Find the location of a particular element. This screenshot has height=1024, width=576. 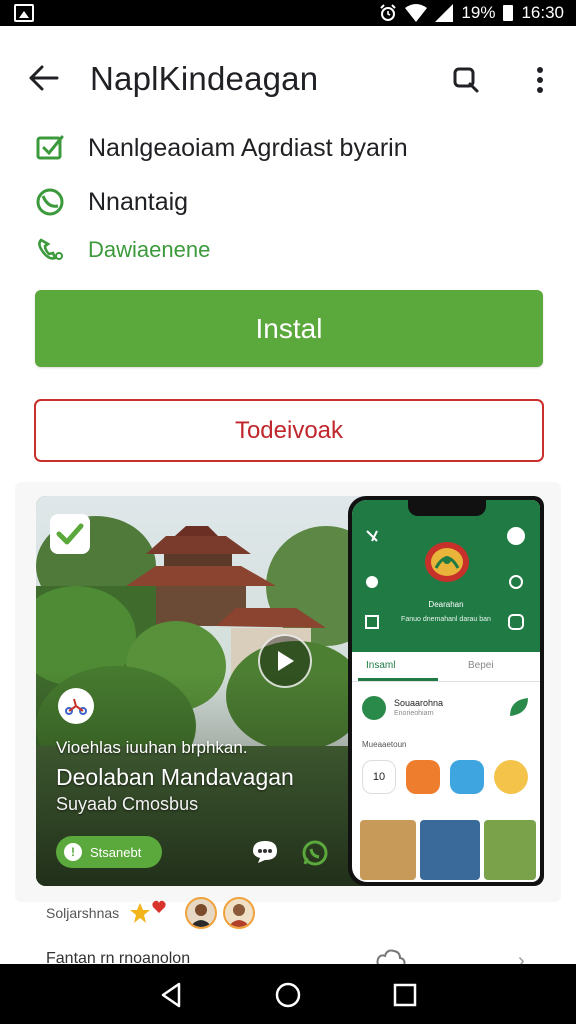

phone-tile-avatar is located at coordinates (511, 777).